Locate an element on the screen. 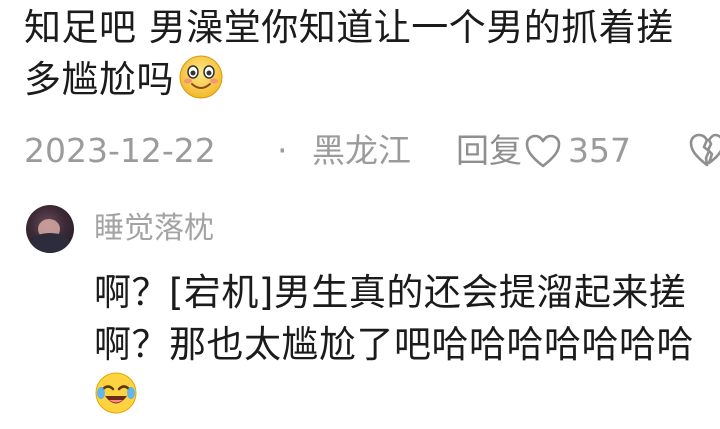 The height and width of the screenshot is (429, 720). laugh-cry-emoji-icon is located at coordinates (116, 393).